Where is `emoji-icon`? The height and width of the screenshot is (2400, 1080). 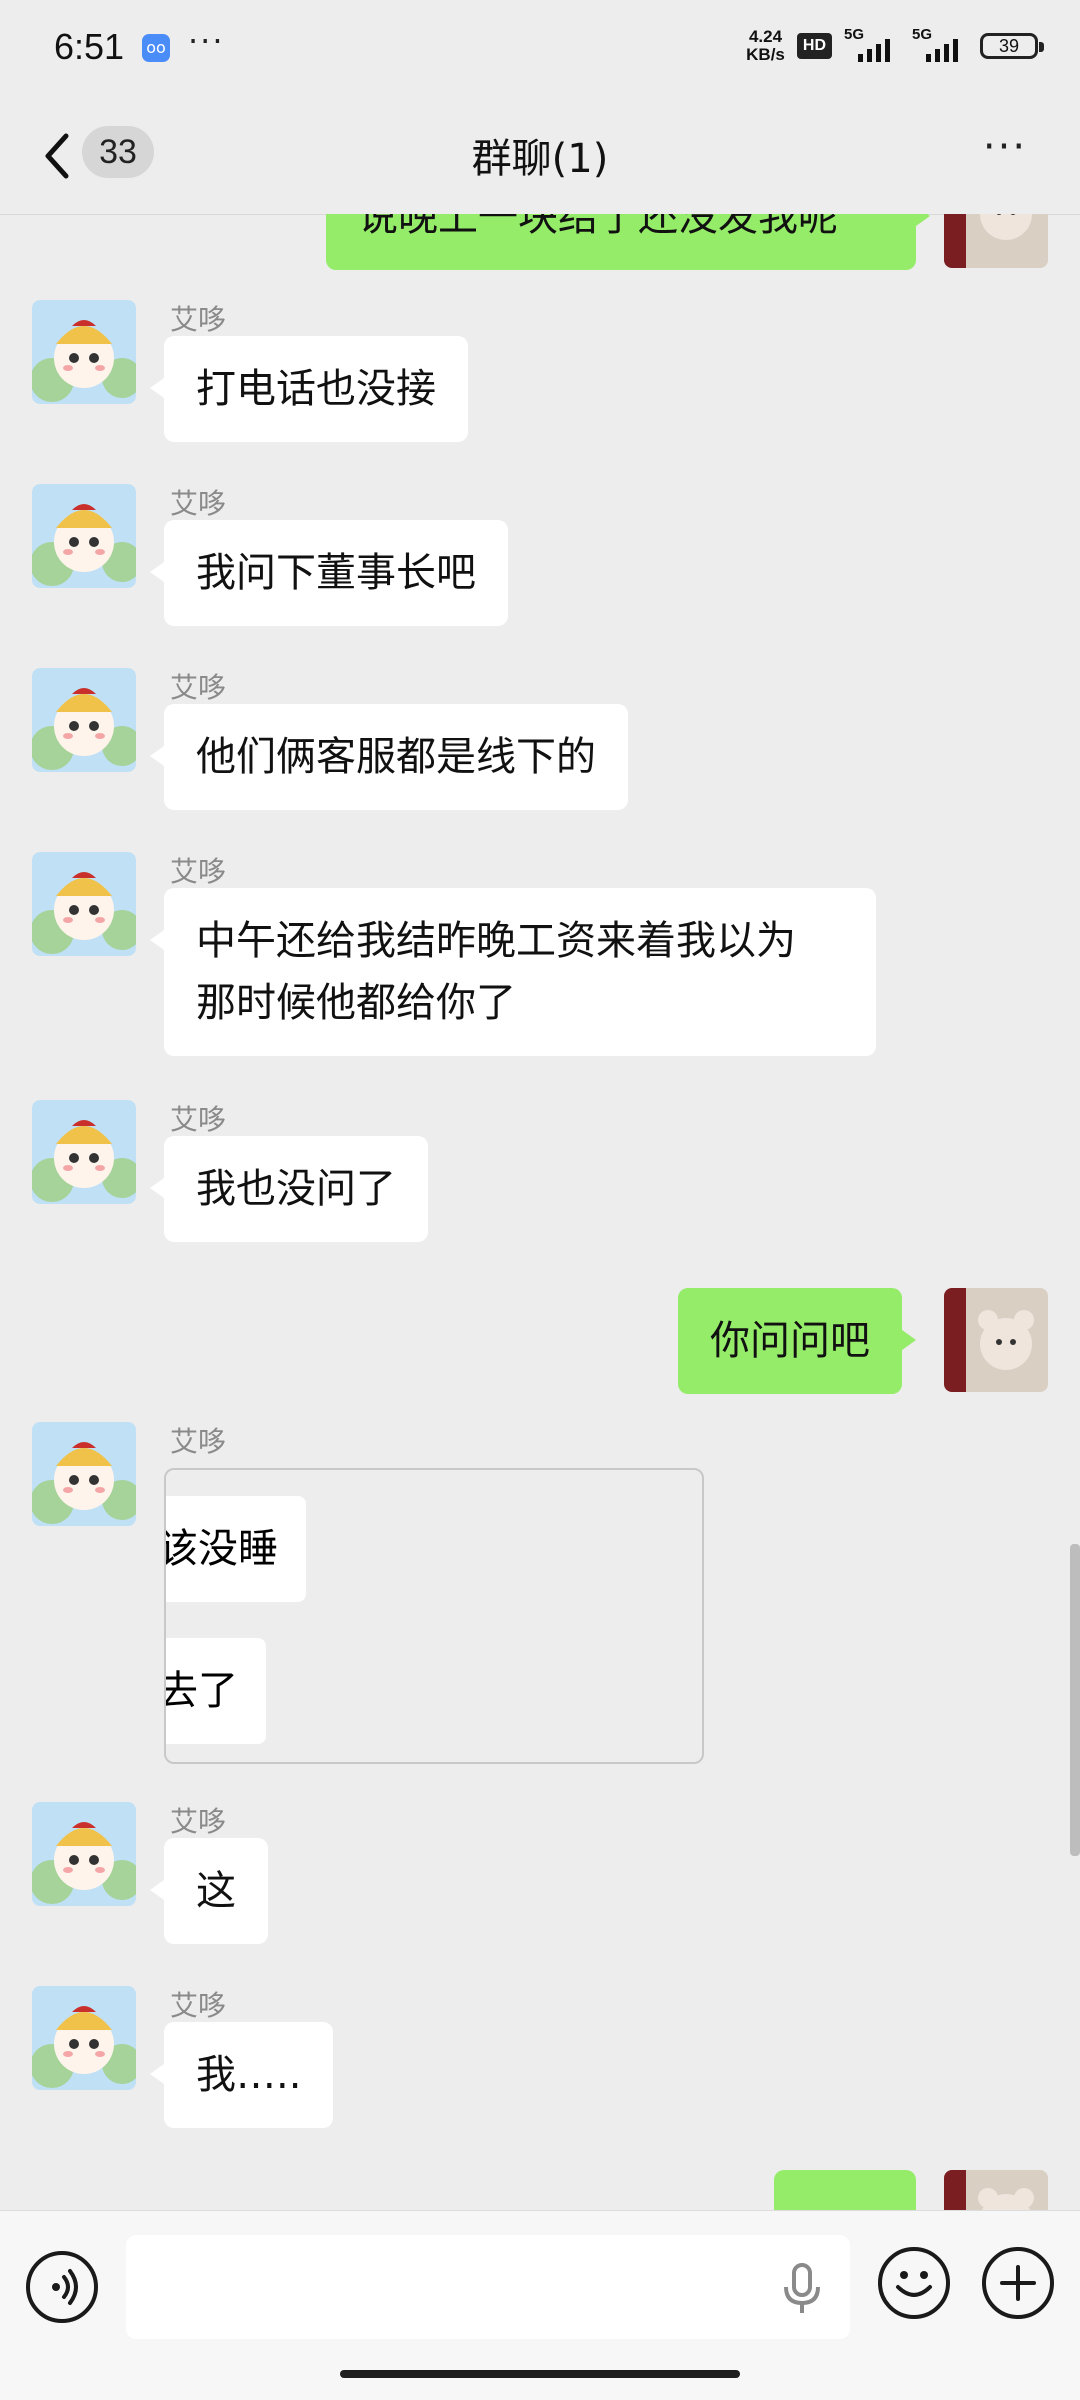 emoji-icon is located at coordinates (914, 2284).